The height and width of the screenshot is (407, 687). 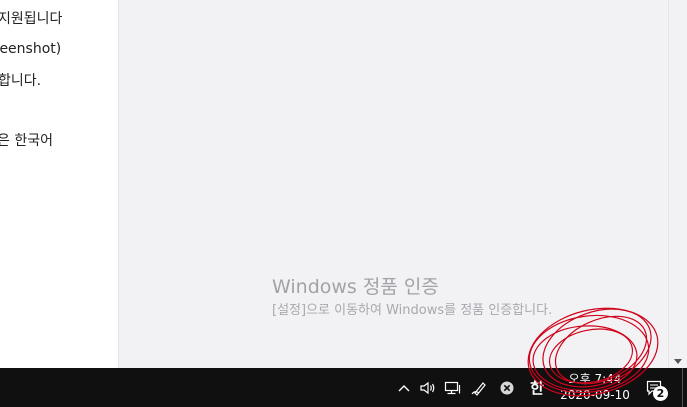 I want to click on activation-watermark-title: Windows 정품 인증, so click(x=355, y=287).